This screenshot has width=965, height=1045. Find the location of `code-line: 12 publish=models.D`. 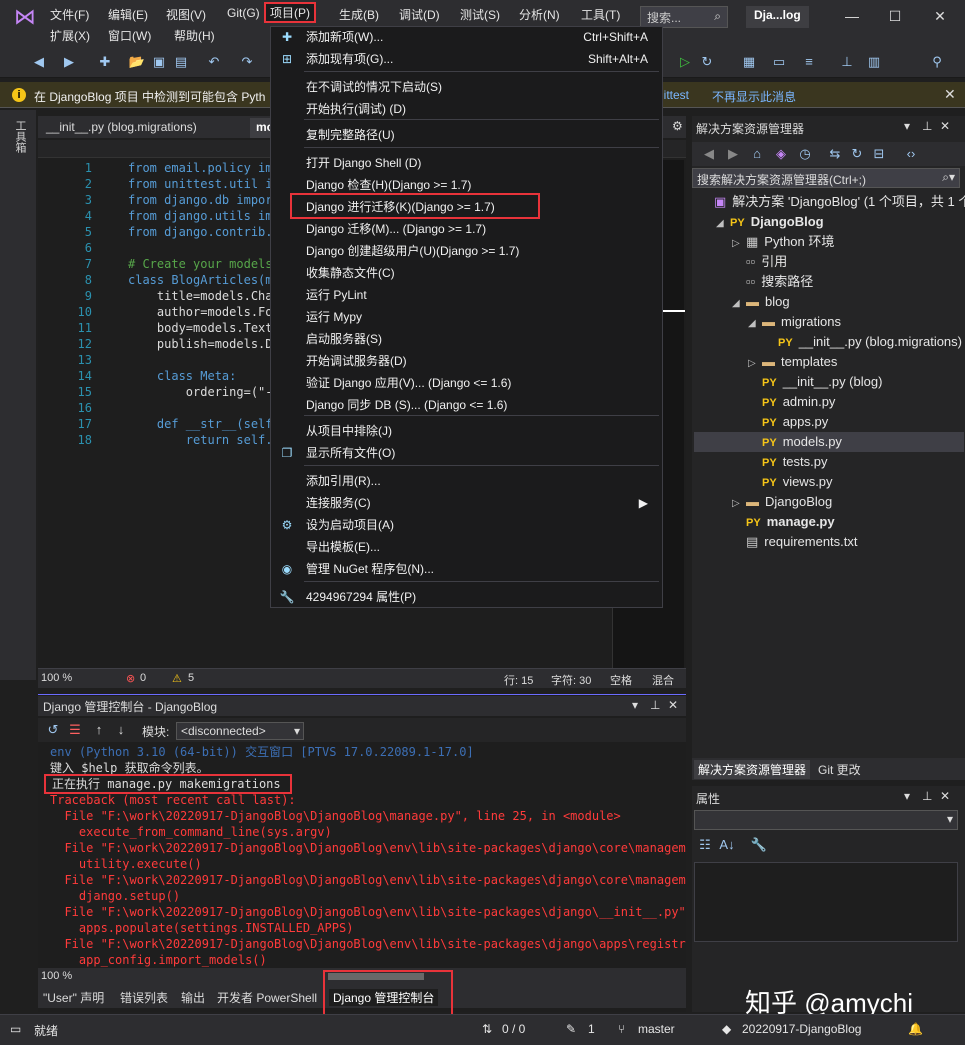

code-line: 12 publish=models.D is located at coordinates (156, 344).